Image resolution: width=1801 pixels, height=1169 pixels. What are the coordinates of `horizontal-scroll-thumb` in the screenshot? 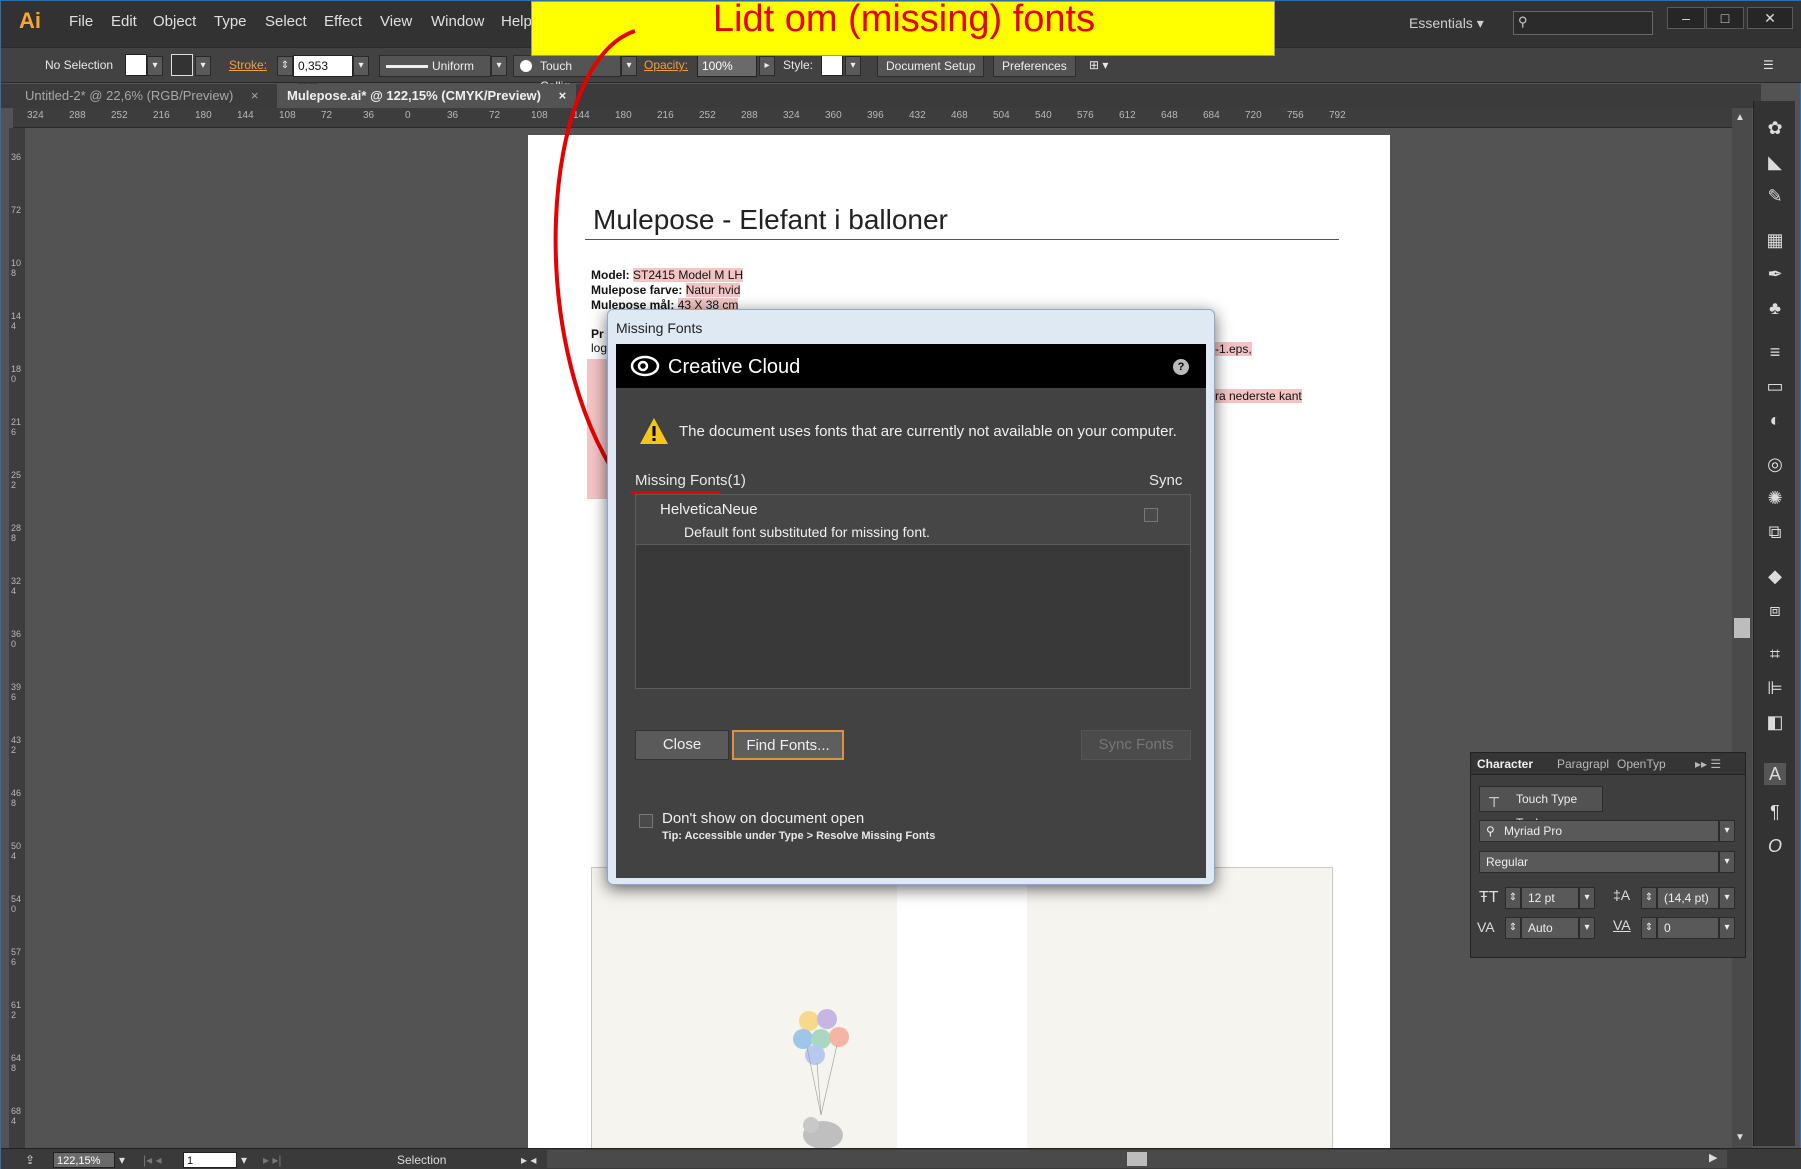 It's located at (1137, 1159).